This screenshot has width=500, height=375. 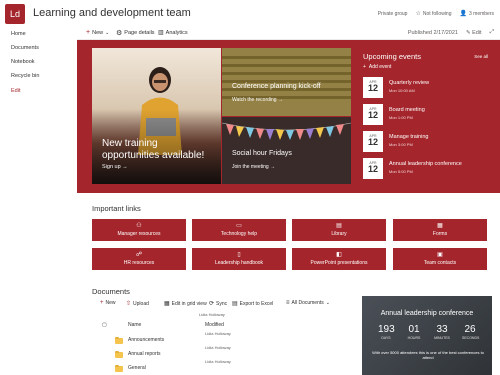 I want to click on link-manager-resources: ⚇ Manager resources, so click(x=139, y=230).